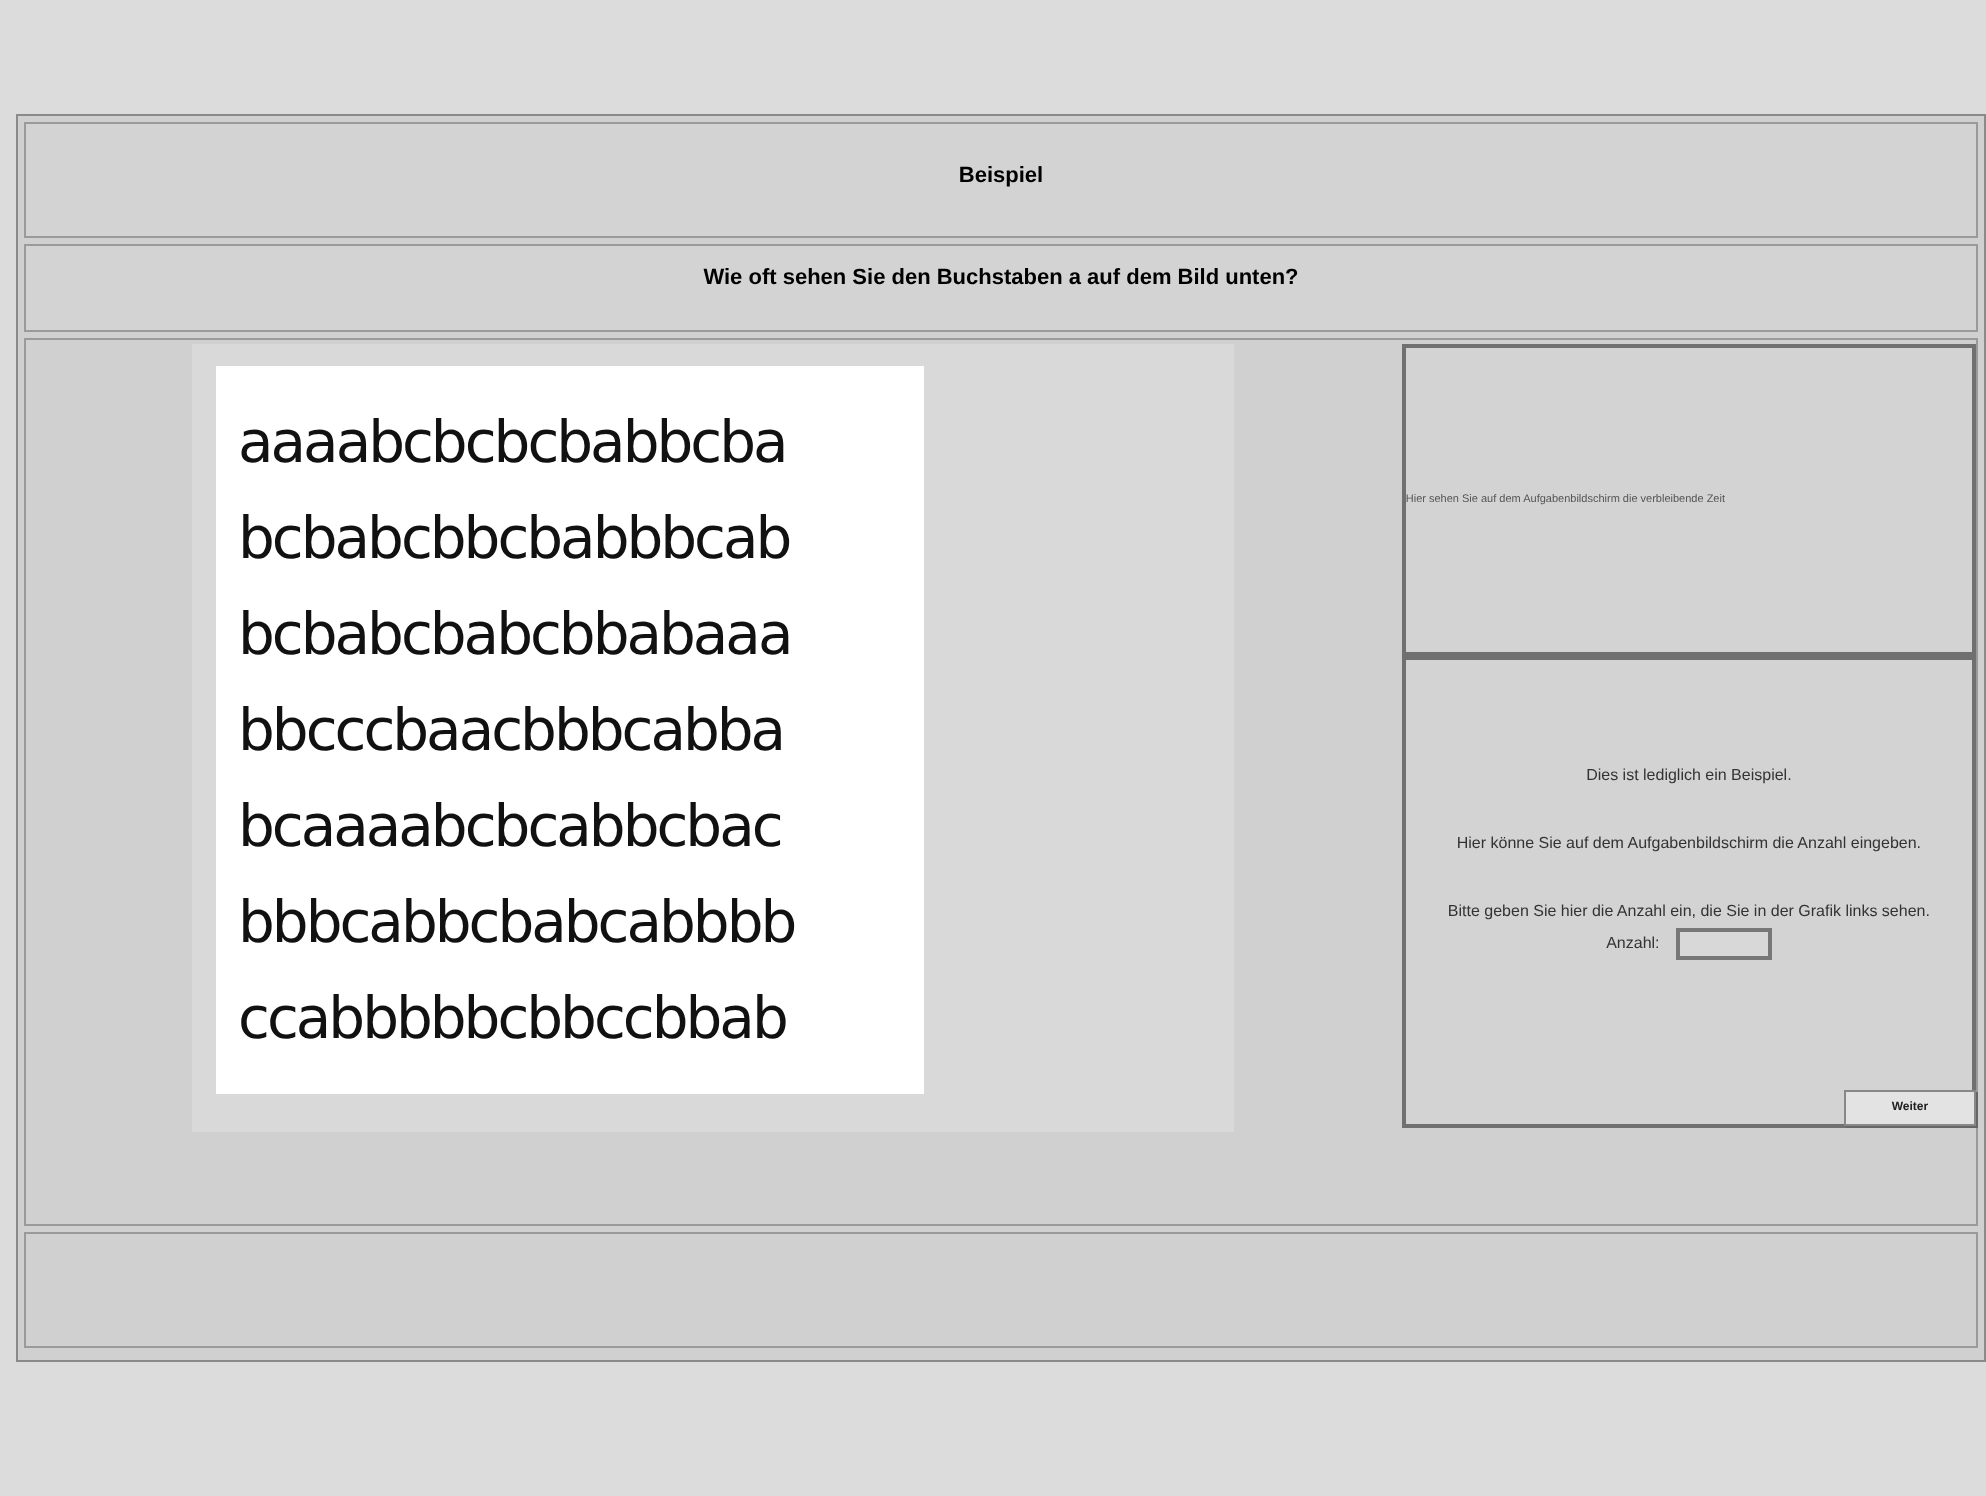 This screenshot has height=1496, width=1986. What do you see at coordinates (1723, 944) in the screenshot?
I see `count-field` at bounding box center [1723, 944].